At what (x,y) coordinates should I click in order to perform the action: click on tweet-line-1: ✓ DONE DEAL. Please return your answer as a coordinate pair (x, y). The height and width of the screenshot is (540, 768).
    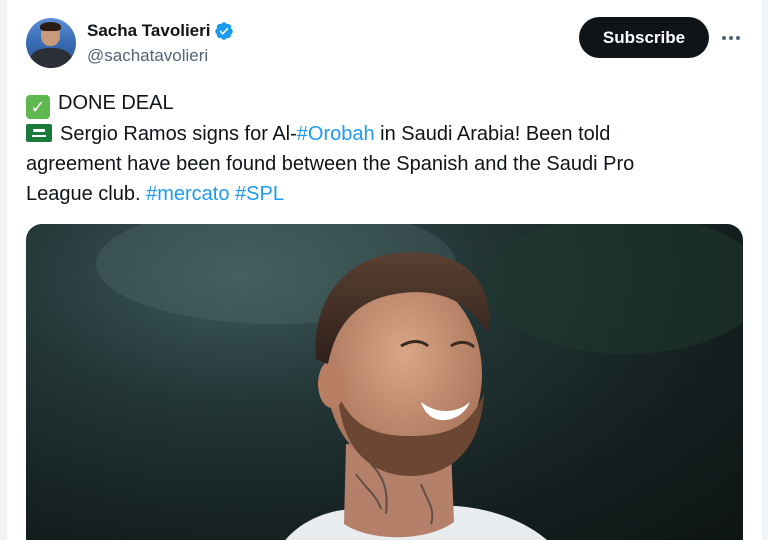
    Looking at the image, I should click on (382, 103).